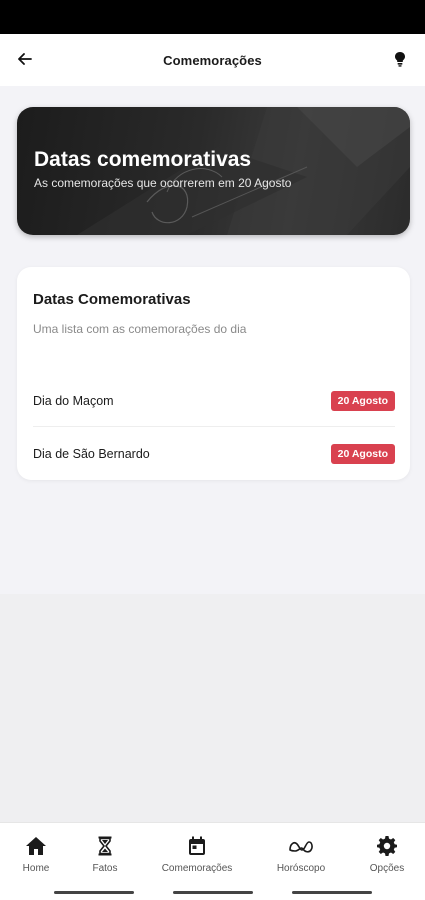  I want to click on list-item-name: Dia de São Bernardo, so click(91, 454).